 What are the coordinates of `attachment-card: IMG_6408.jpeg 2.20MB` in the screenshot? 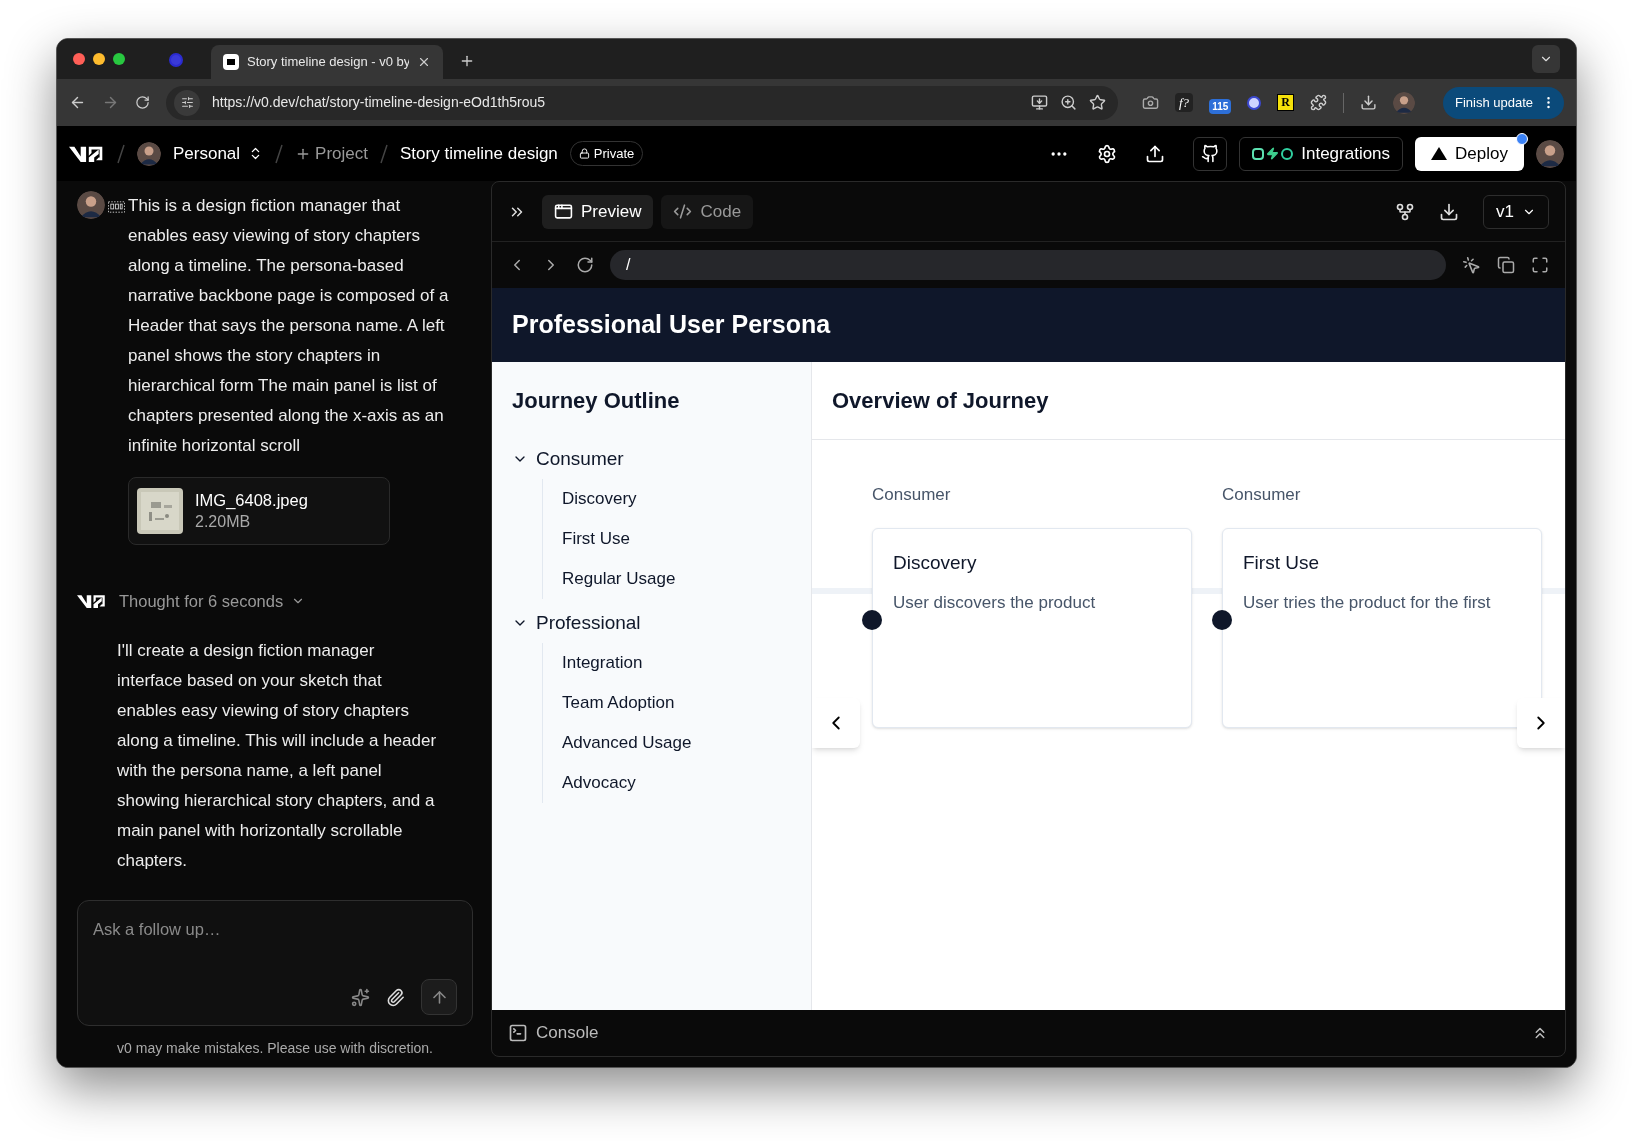 It's located at (259, 511).